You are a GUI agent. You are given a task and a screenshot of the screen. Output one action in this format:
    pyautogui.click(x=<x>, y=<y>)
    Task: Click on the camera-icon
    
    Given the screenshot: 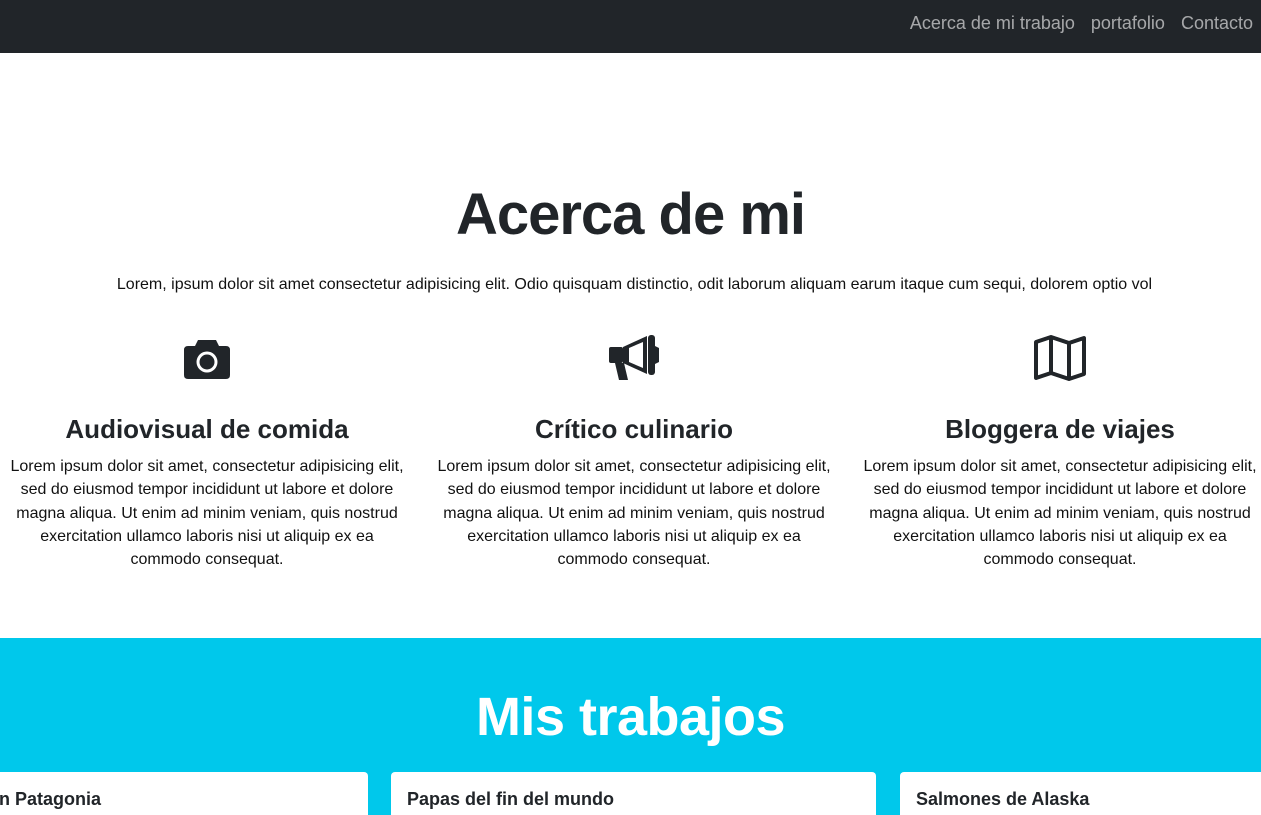 What is the action you would take?
    pyautogui.click(x=207, y=358)
    